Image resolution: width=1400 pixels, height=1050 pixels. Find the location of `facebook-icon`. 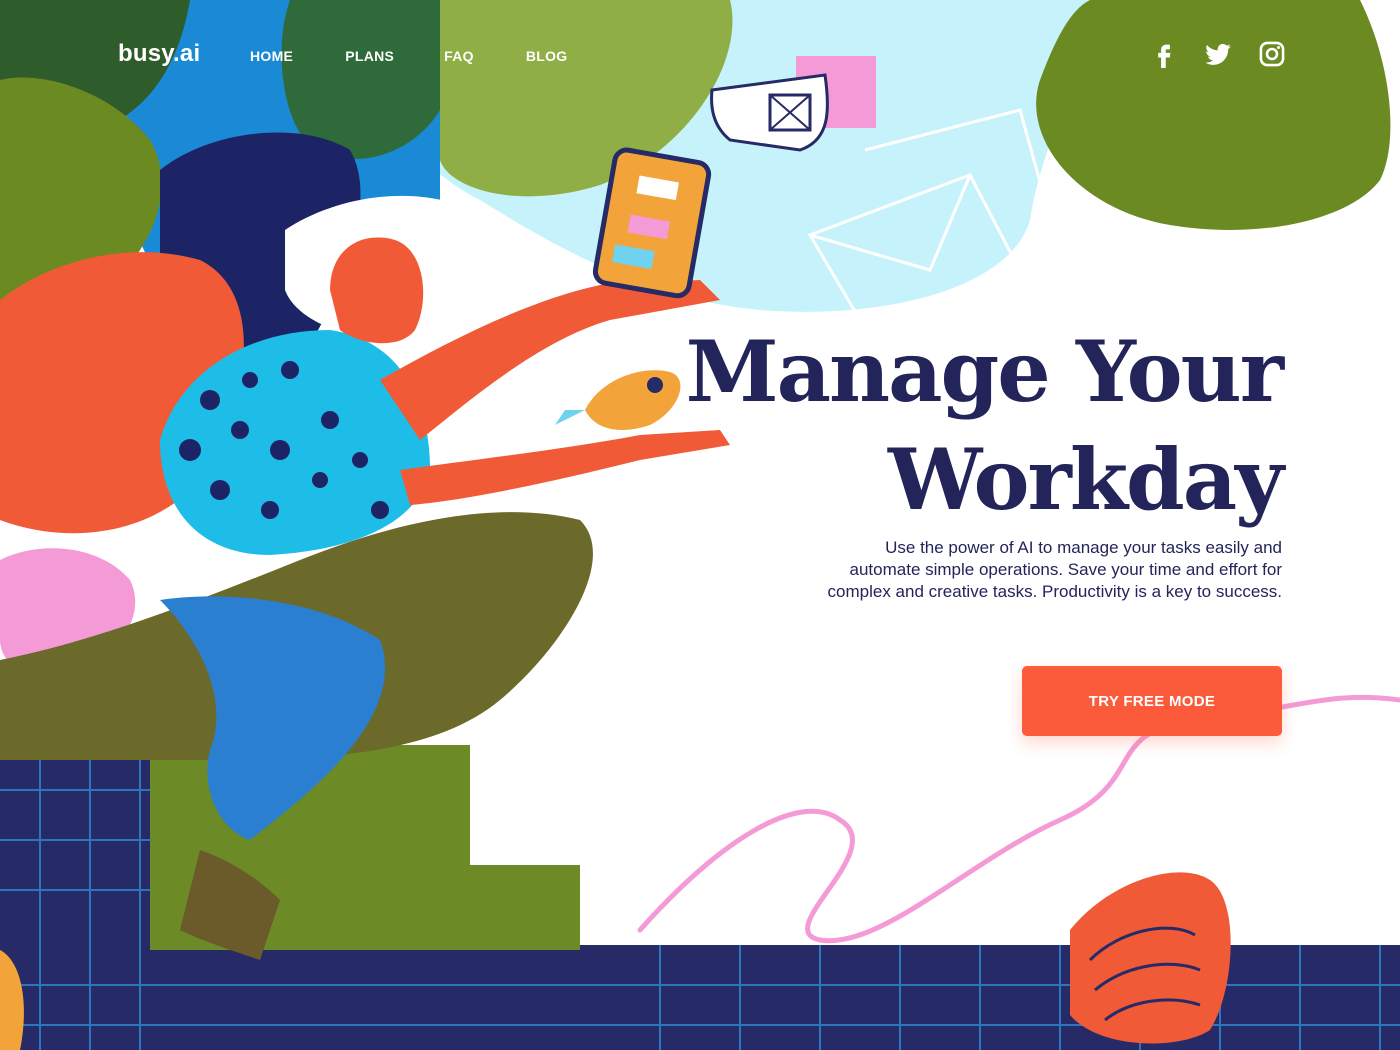

facebook-icon is located at coordinates (1164, 54).